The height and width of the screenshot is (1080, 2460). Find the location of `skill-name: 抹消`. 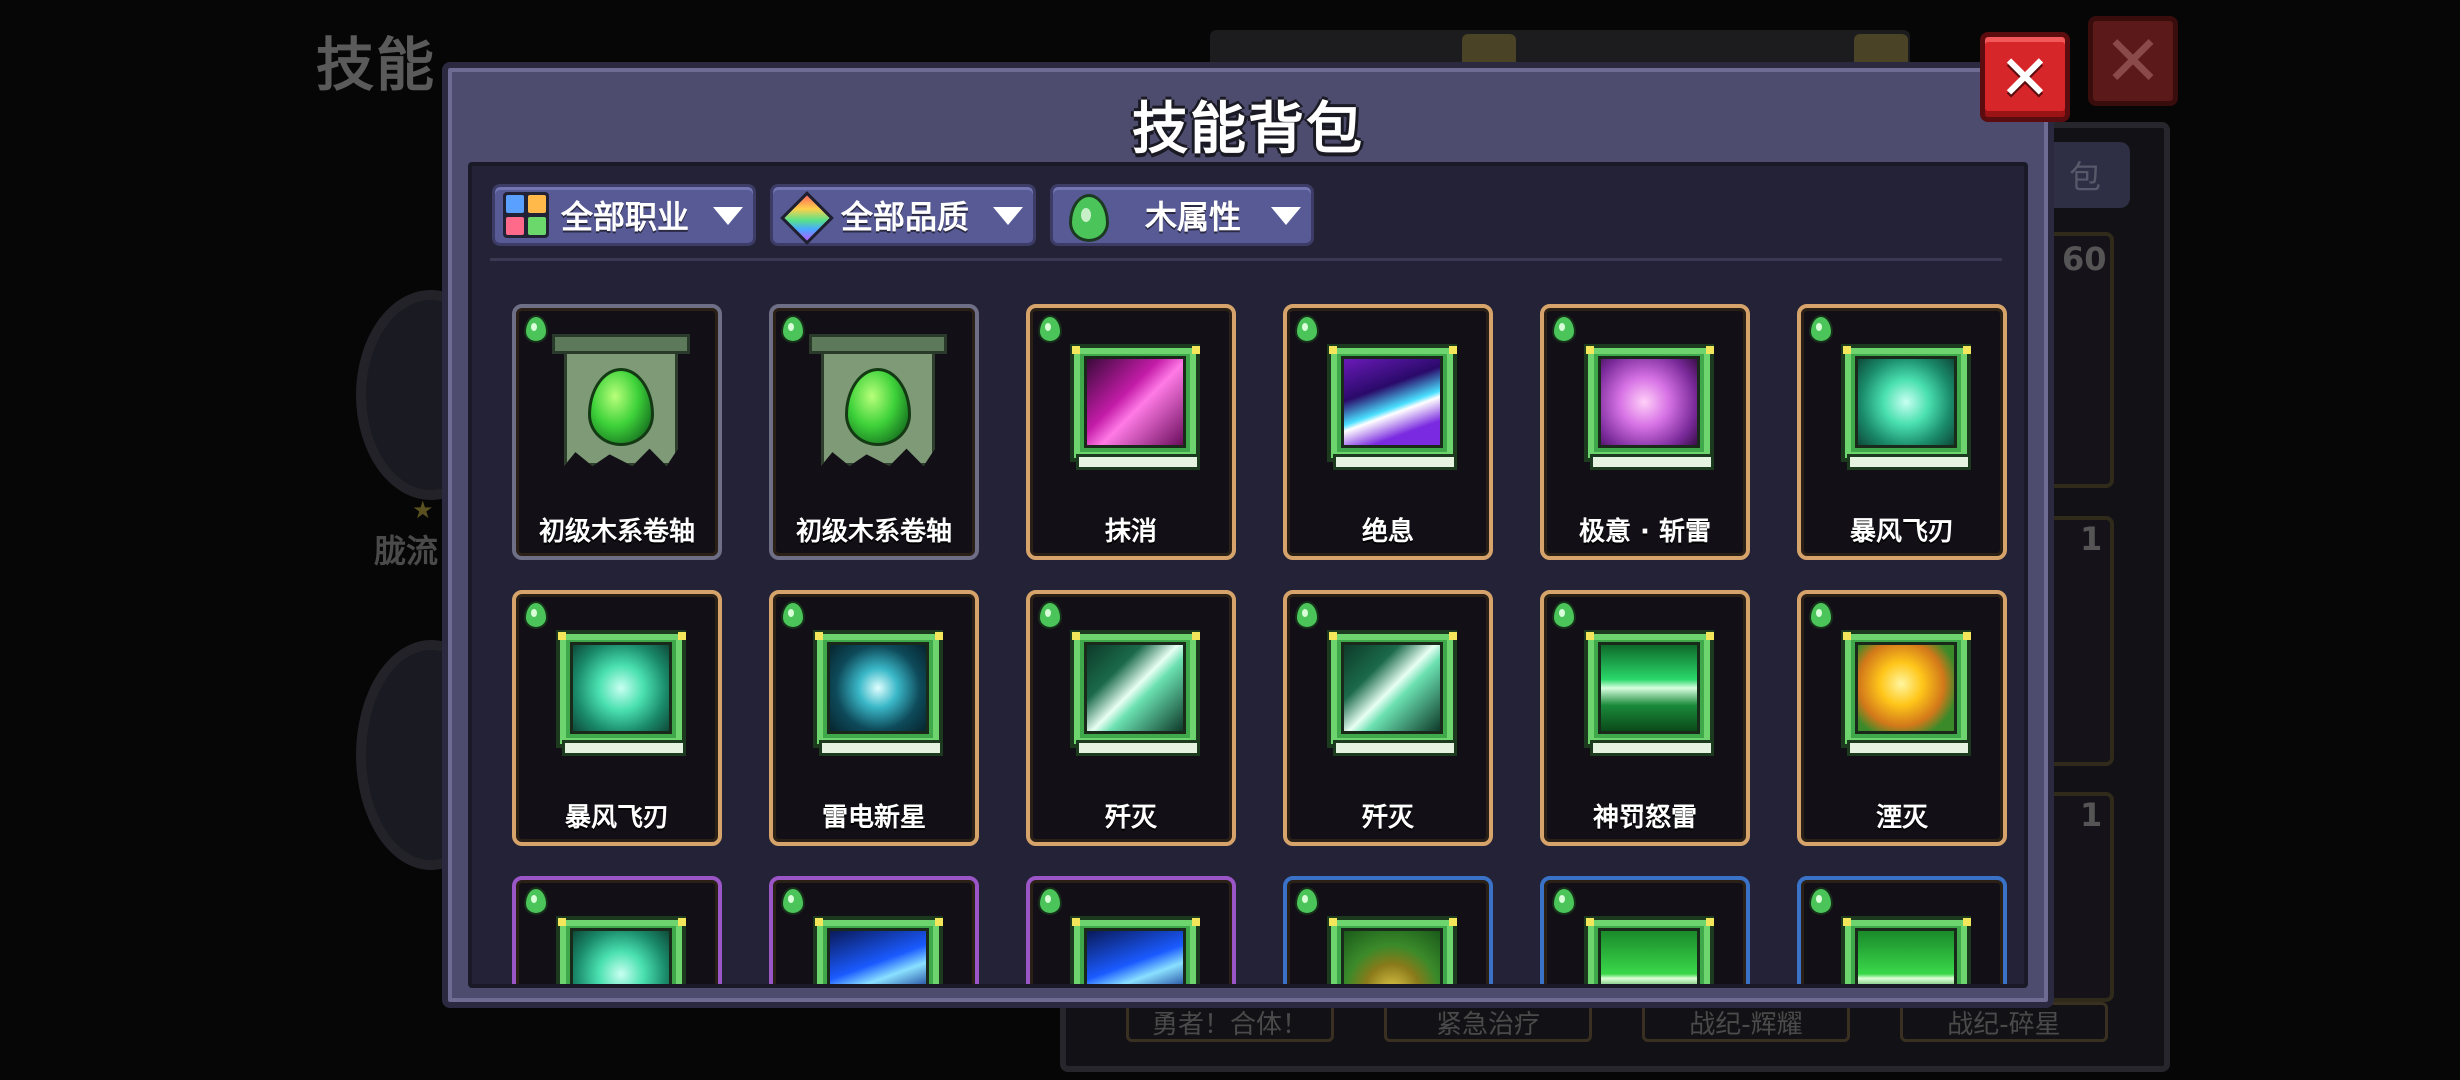

skill-name: 抹消 is located at coordinates (1130, 532).